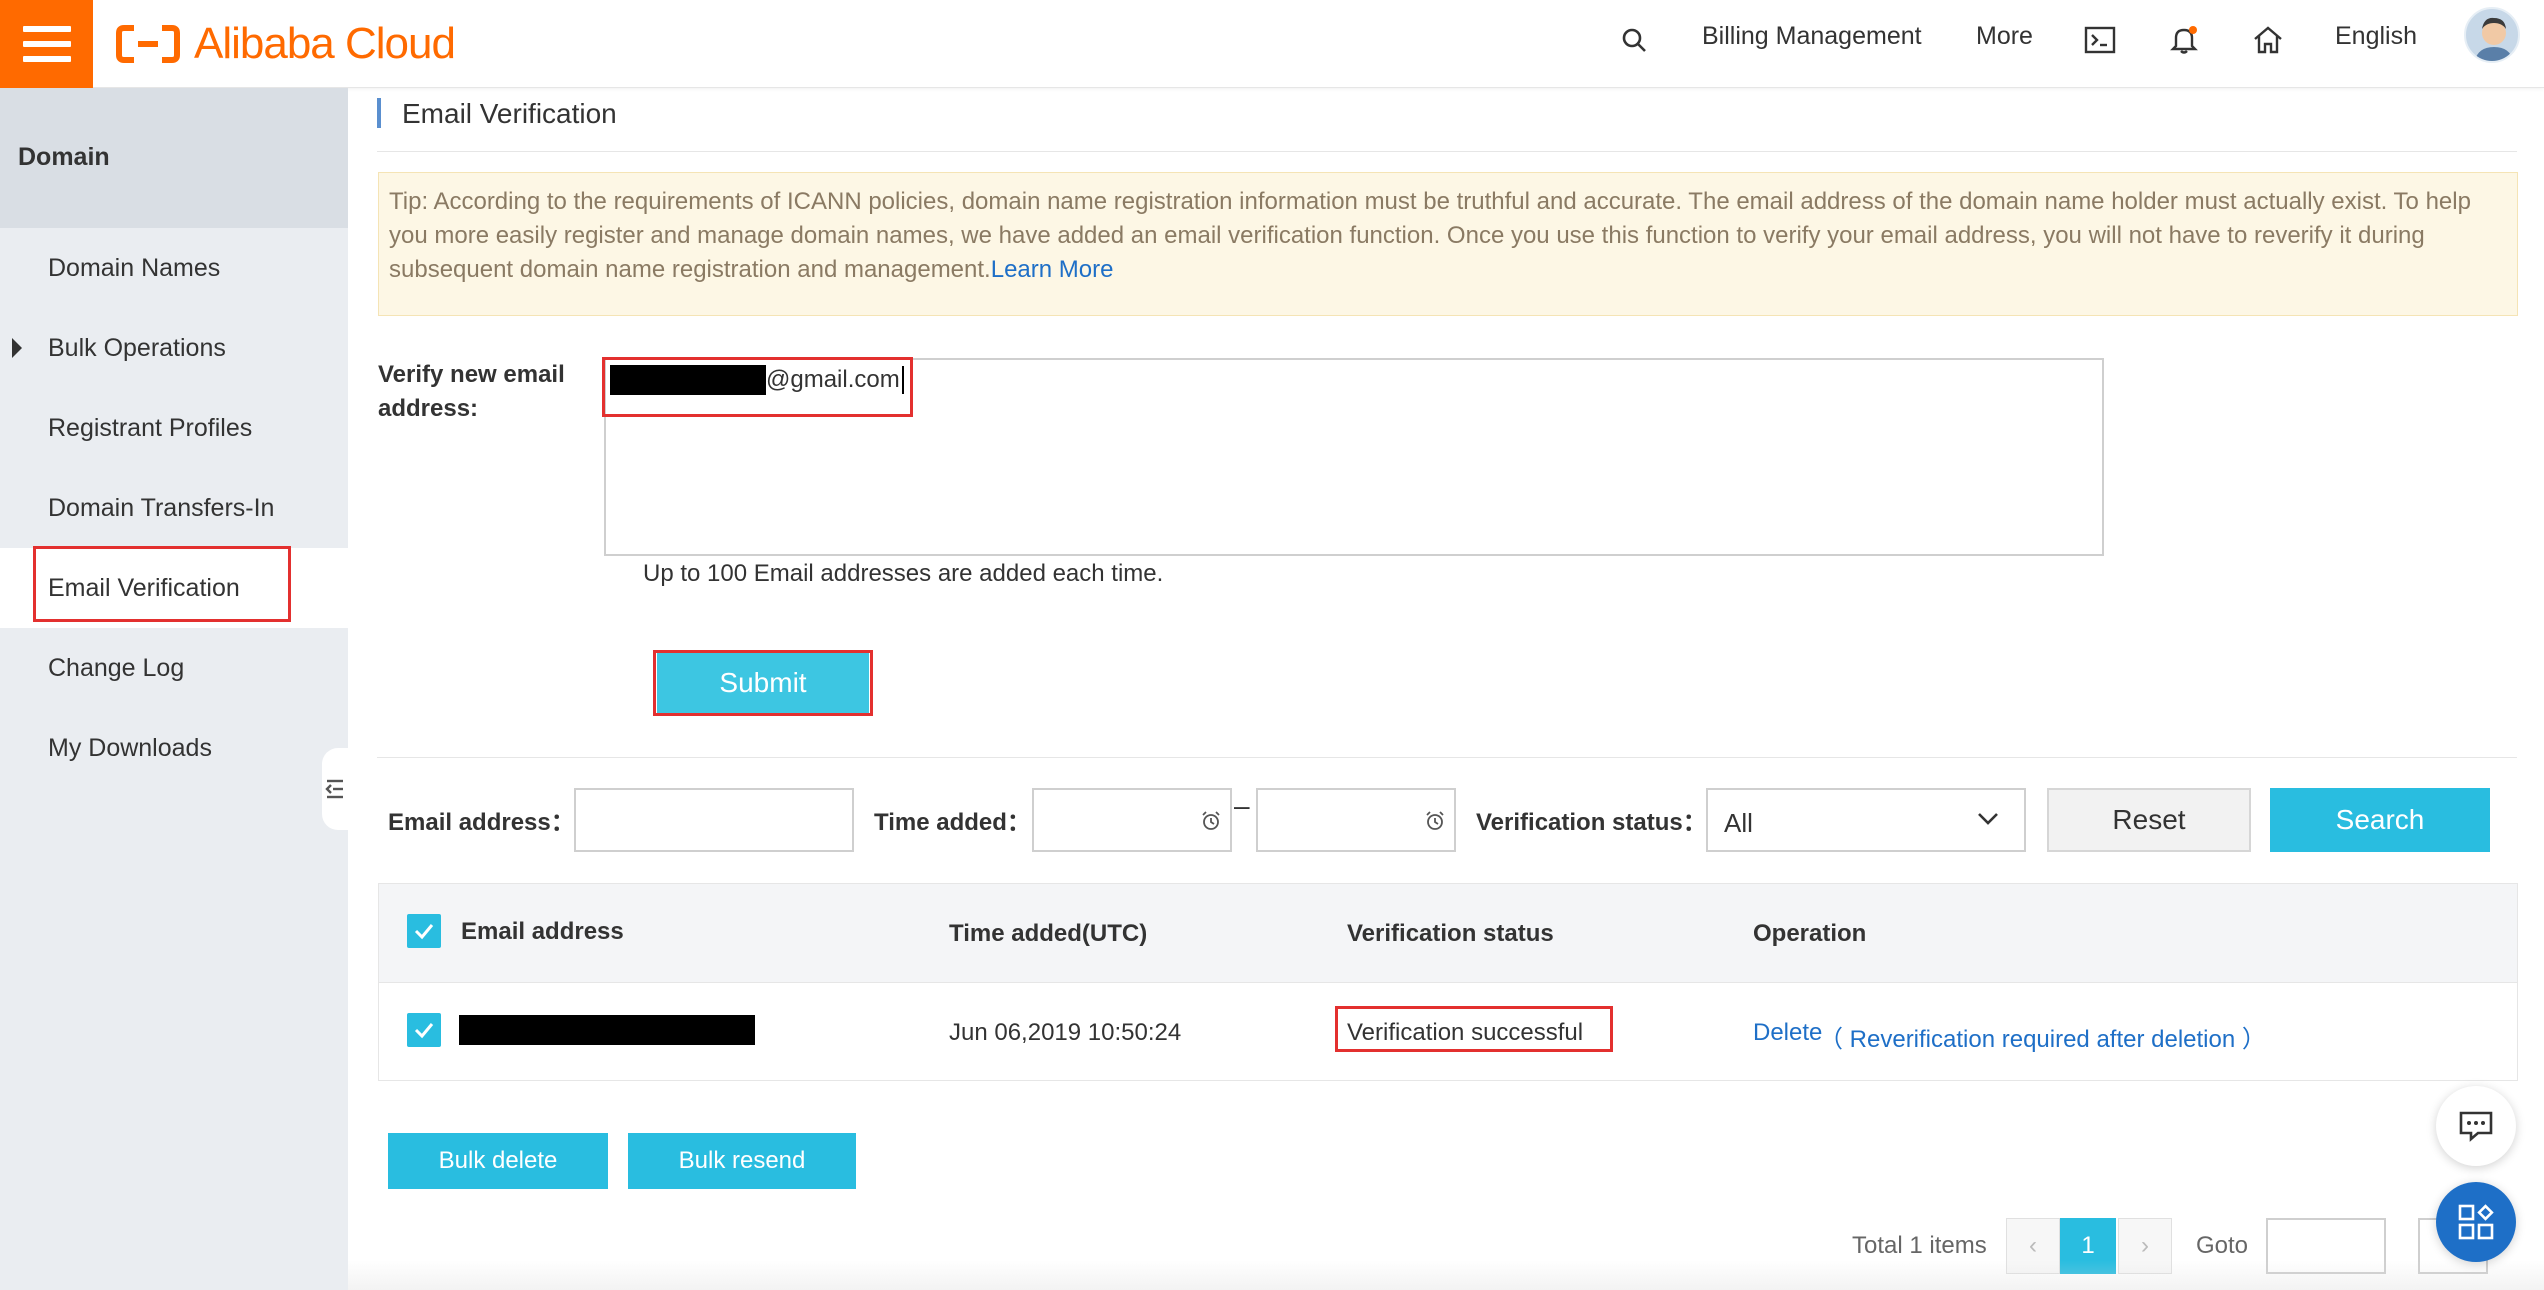 The image size is (2544, 1290). What do you see at coordinates (144, 588) in the screenshot?
I see `sidebar-item-label: Email Verification` at bounding box center [144, 588].